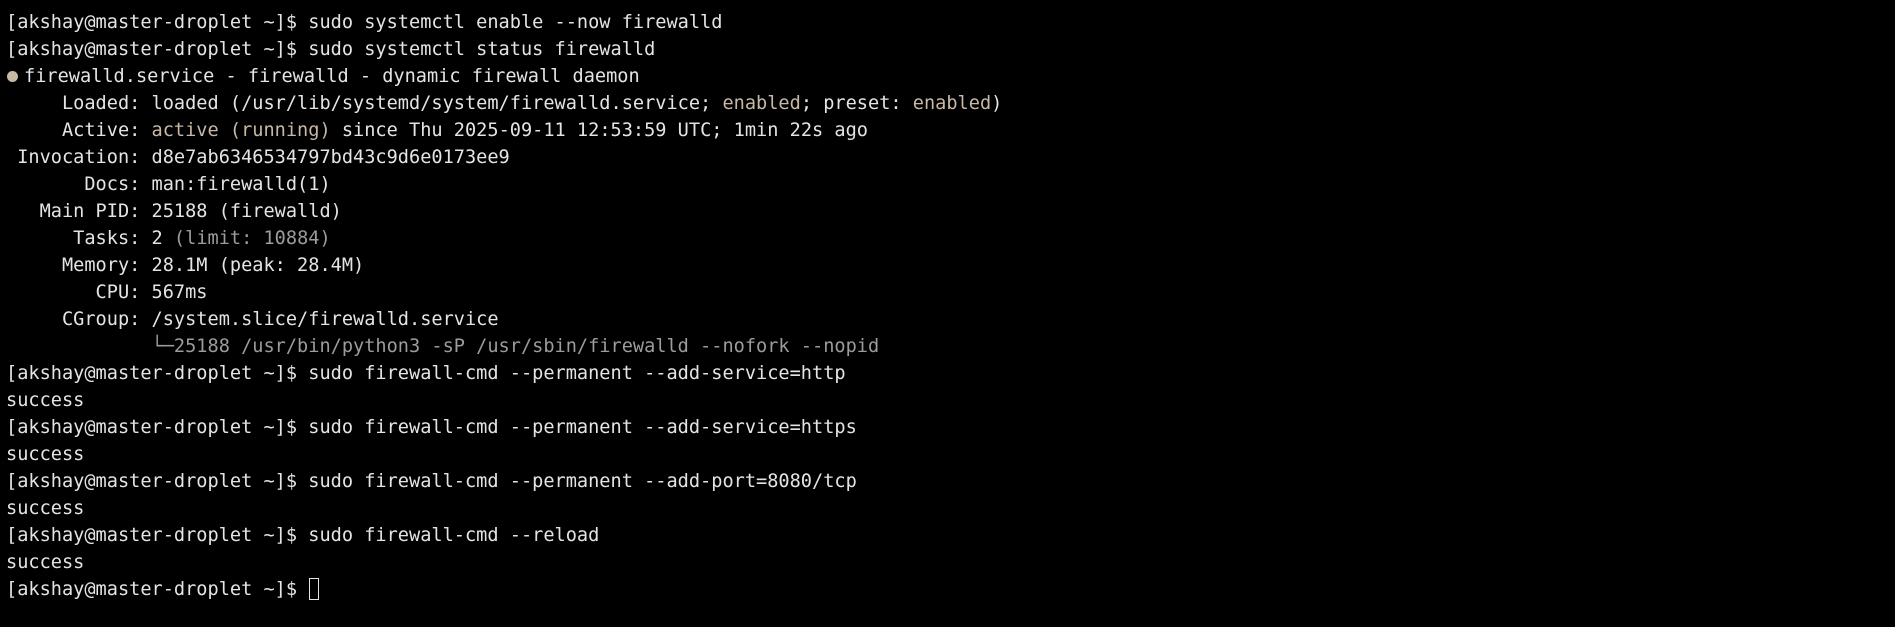 The height and width of the screenshot is (627, 1895). I want to click on field-label: Docs:, so click(79, 184).